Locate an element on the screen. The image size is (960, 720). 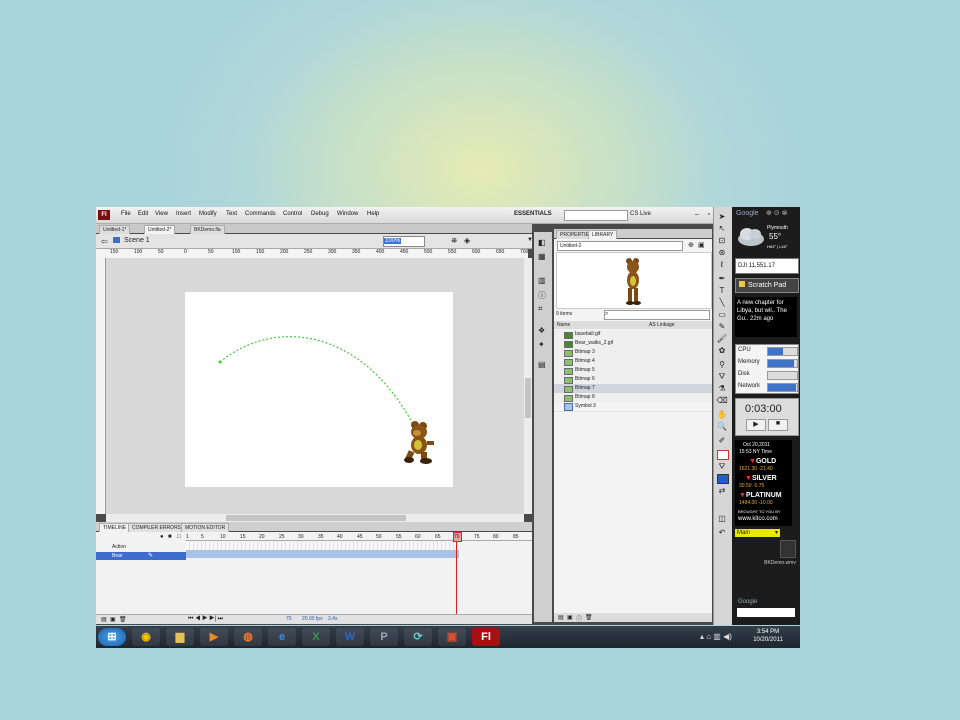
update-icon: ⟳ is located at coordinates (418, 637).